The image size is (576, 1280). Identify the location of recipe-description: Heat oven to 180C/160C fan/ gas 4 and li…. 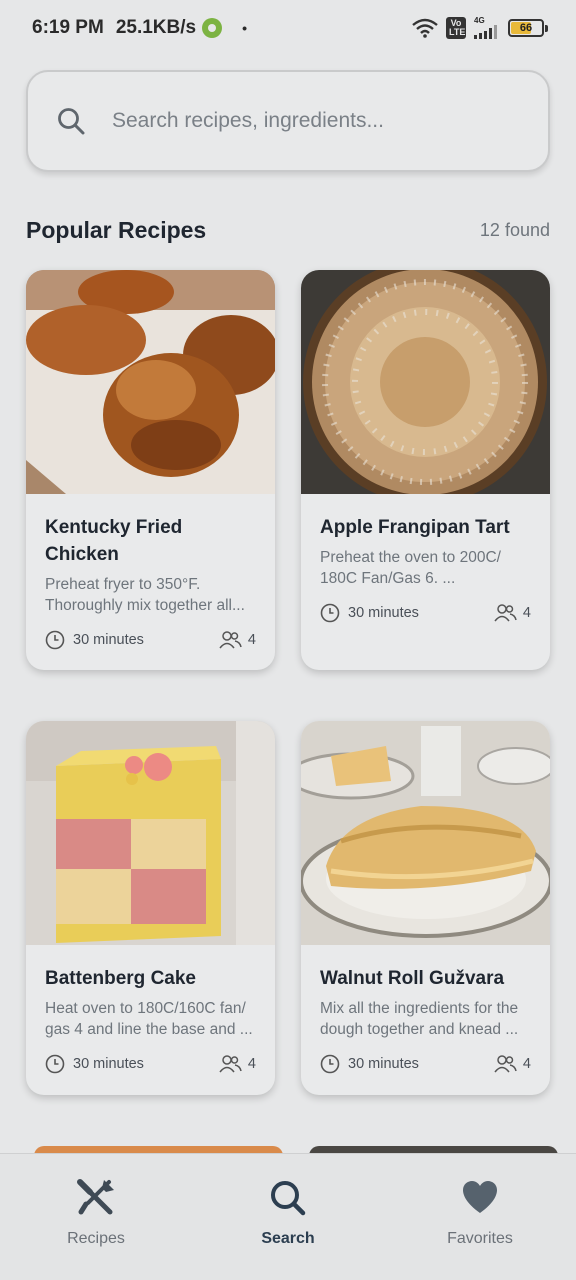
(149, 1019).